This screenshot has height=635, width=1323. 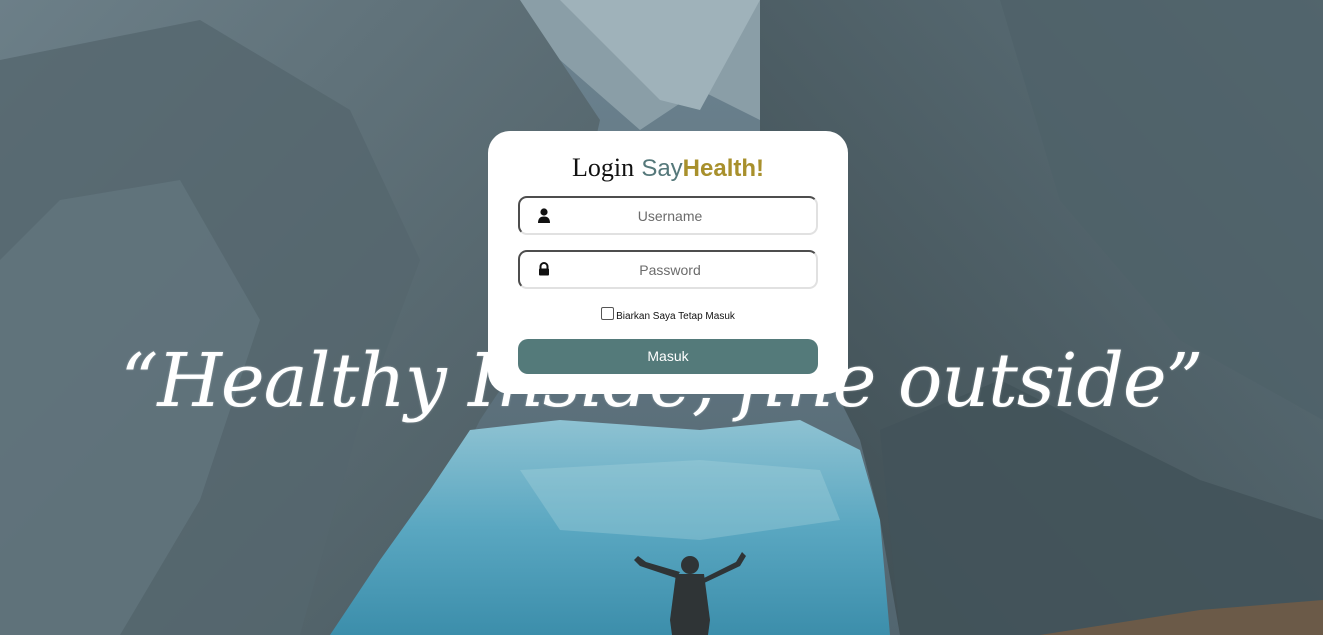 I want to click on remember-me: Biarkan Saya Tetap Masuk, so click(x=668, y=314).